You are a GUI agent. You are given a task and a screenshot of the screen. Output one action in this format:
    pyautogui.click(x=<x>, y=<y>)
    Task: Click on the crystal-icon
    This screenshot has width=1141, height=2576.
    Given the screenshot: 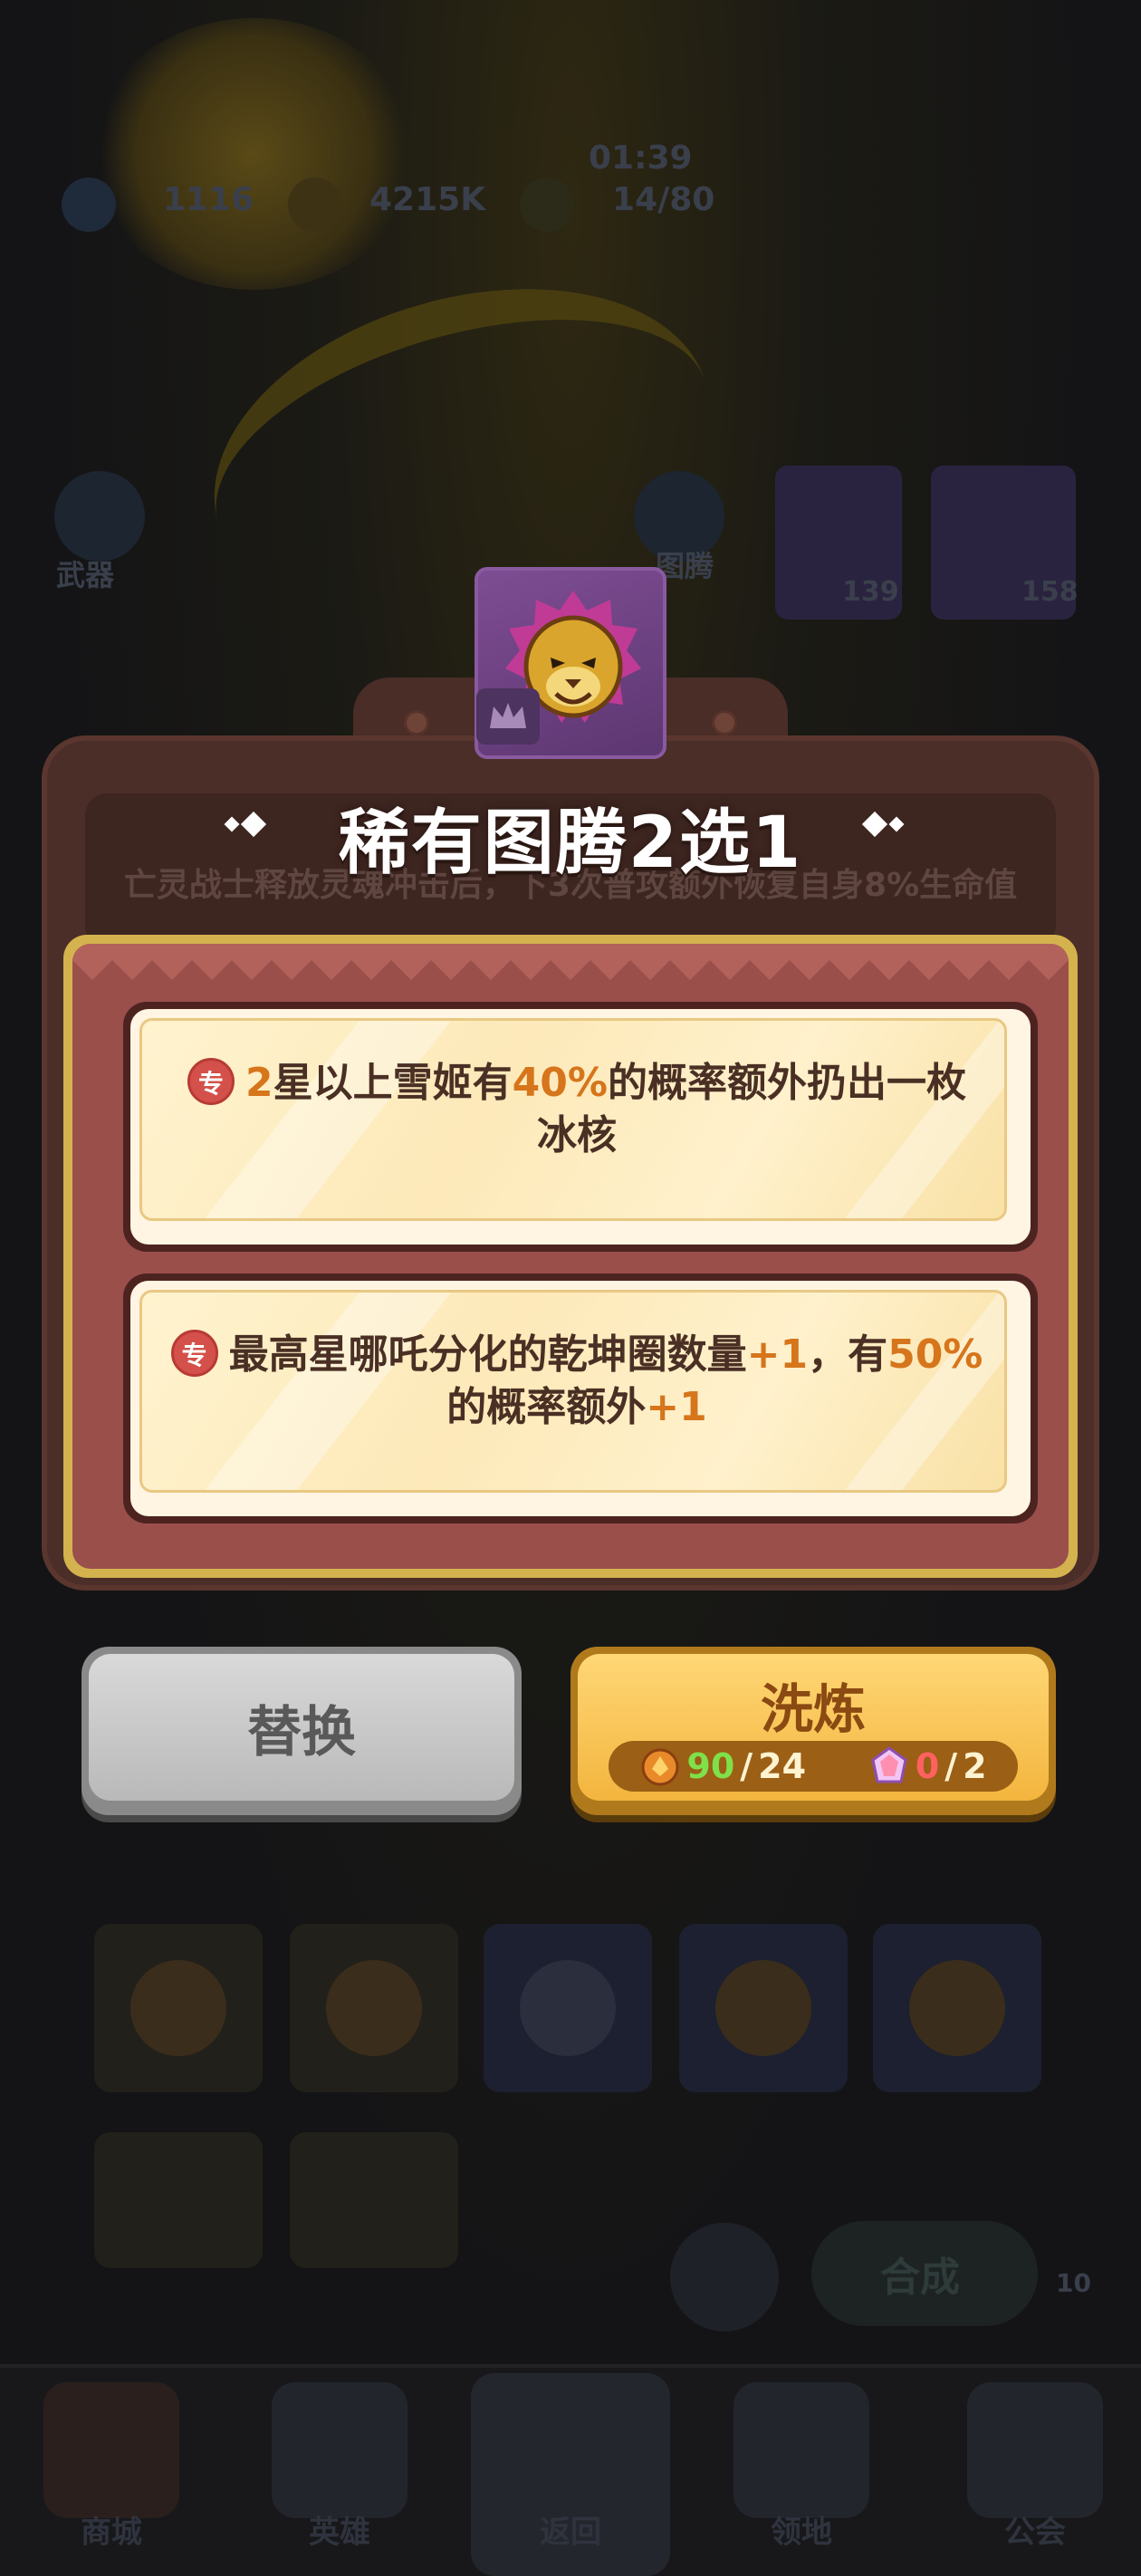 What is the action you would take?
    pyautogui.click(x=889, y=1764)
    